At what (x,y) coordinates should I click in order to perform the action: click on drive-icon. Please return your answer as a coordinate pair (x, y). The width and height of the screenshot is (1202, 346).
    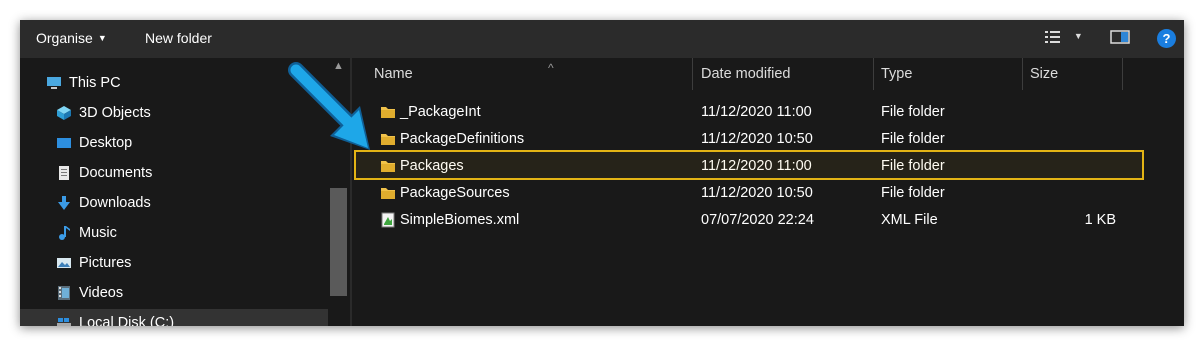
    Looking at the image, I should click on (64, 322).